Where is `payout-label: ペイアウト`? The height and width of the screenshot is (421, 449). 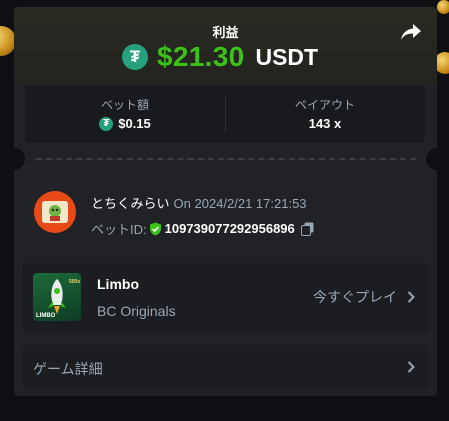 payout-label: ペイアウト is located at coordinates (324, 105).